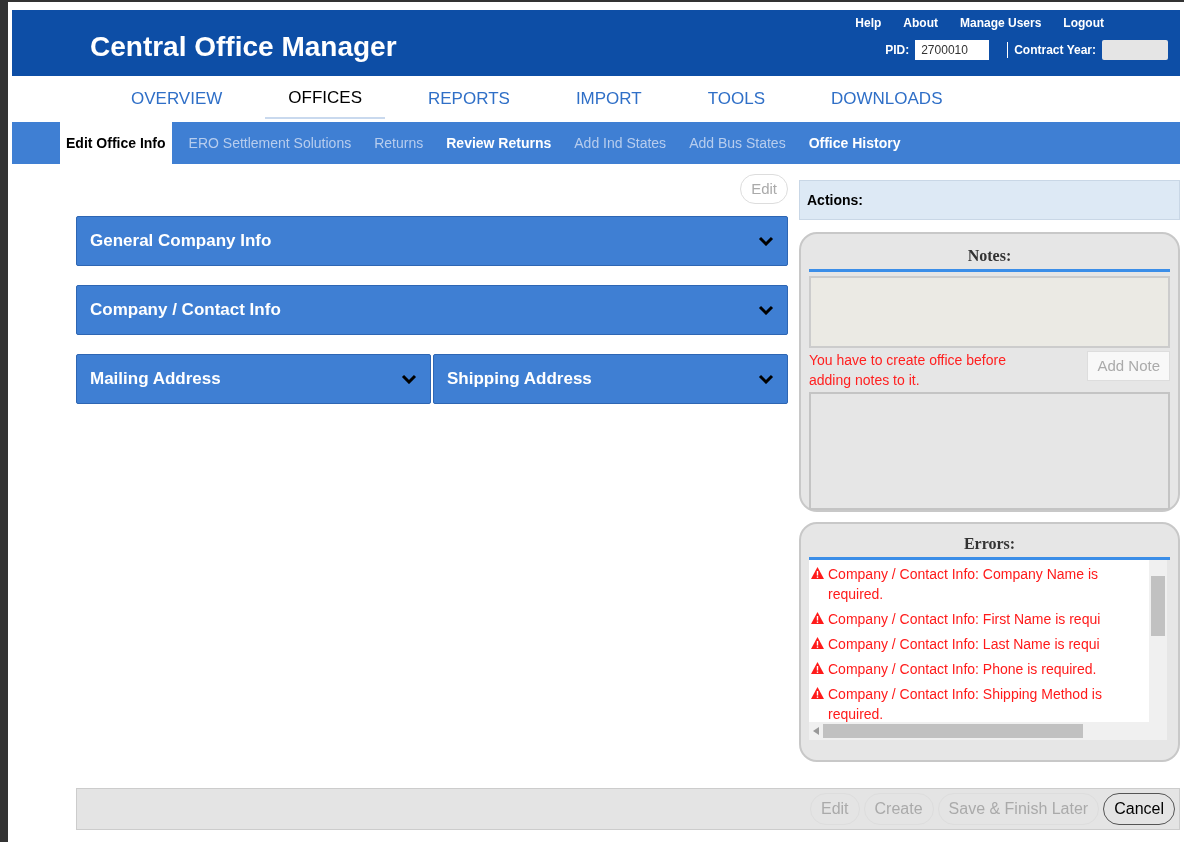  I want to click on section-header: General Company Info, so click(432, 241).